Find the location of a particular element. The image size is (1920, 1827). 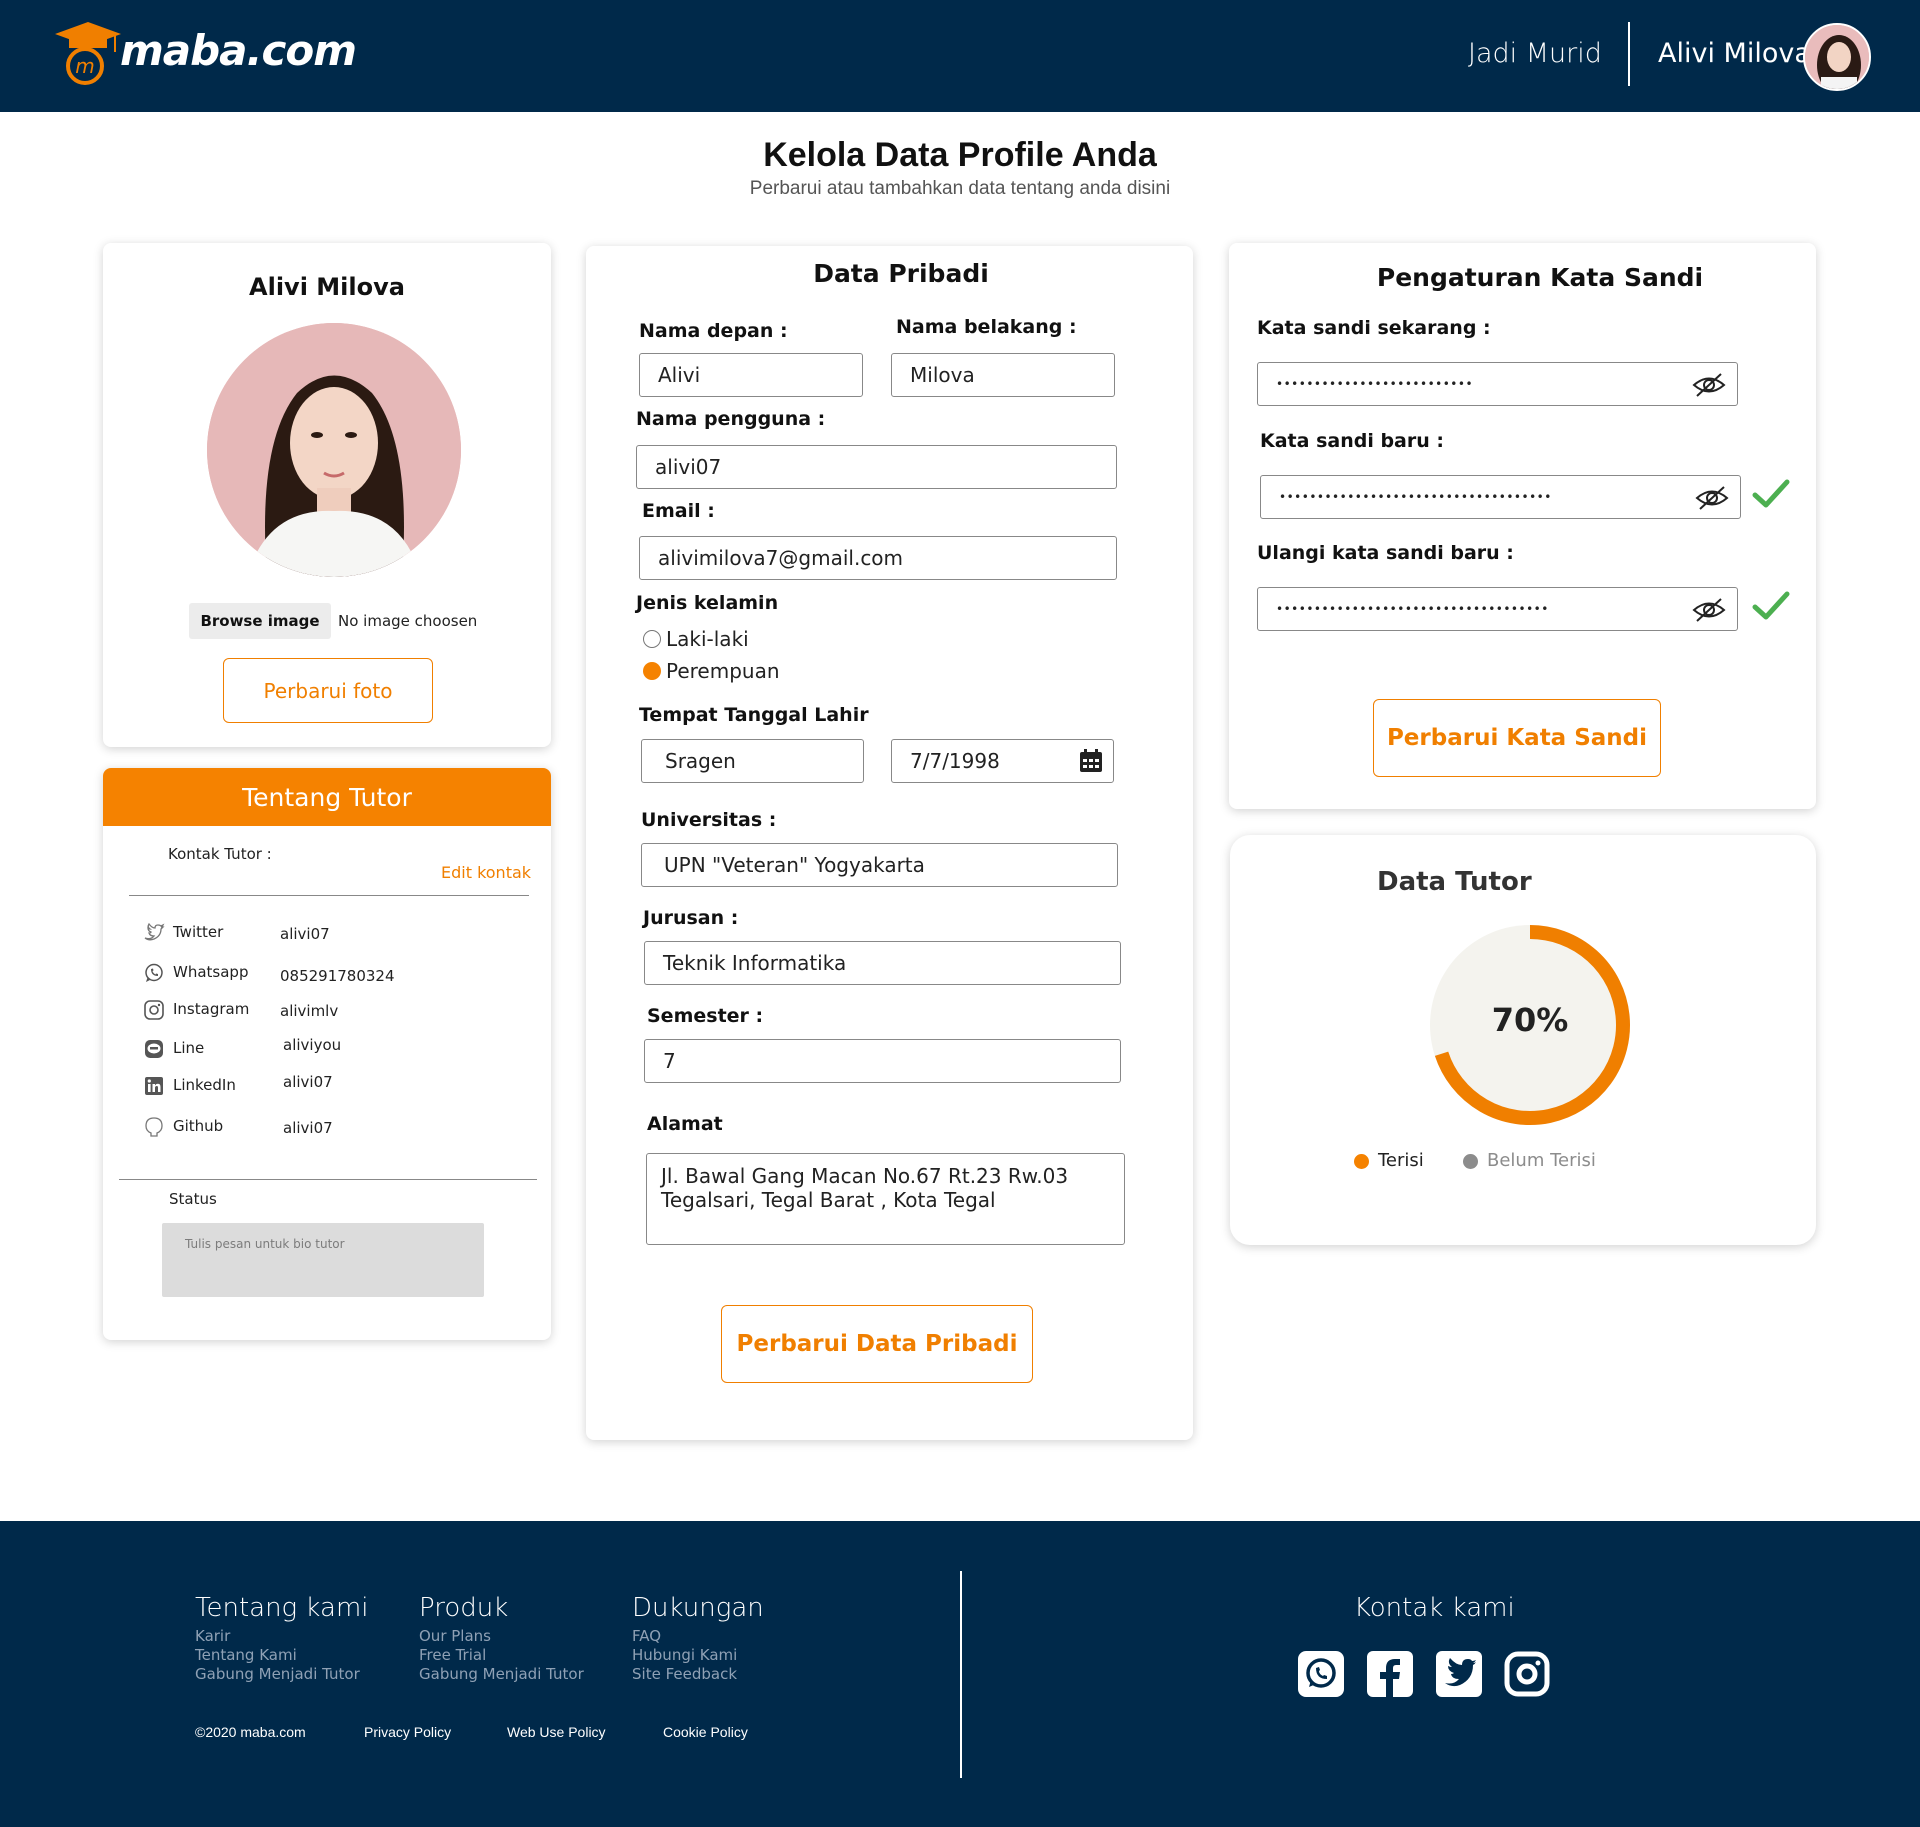

footer-product-heading: Produk is located at coordinates (464, 1608).